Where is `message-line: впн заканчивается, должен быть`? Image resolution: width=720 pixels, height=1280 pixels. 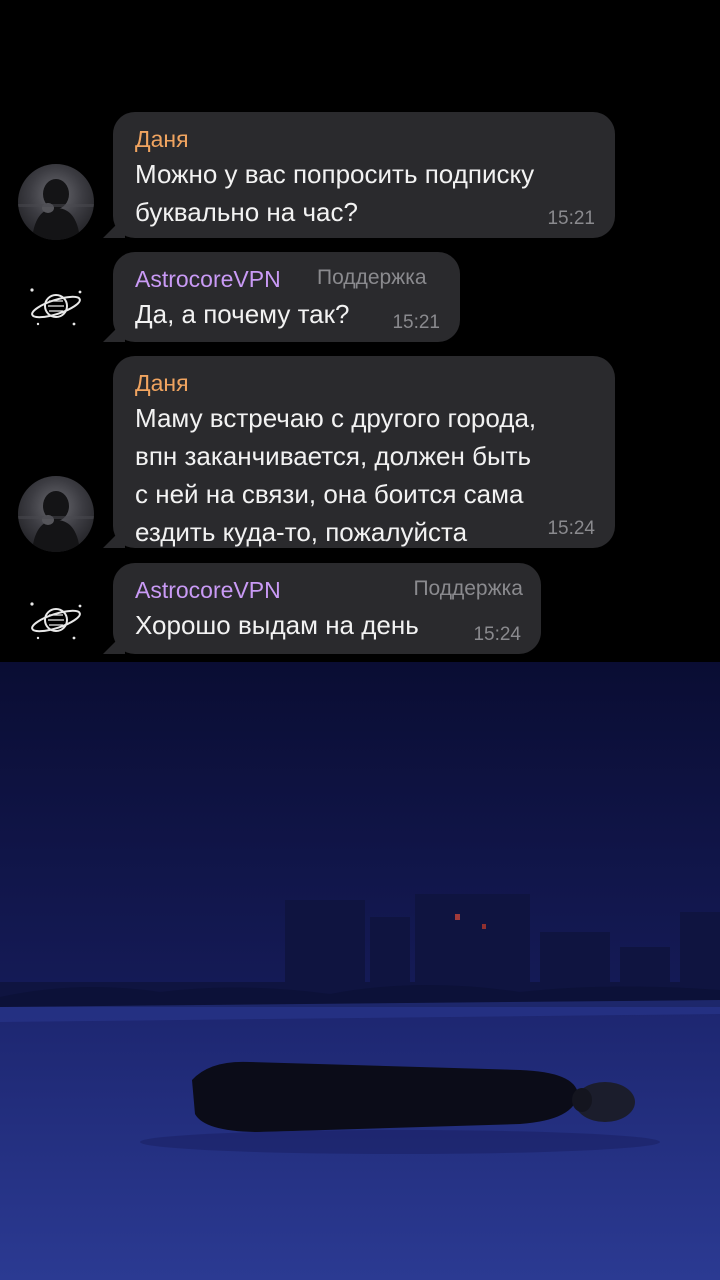
message-line: впн заканчивается, должен быть is located at coordinates (333, 456).